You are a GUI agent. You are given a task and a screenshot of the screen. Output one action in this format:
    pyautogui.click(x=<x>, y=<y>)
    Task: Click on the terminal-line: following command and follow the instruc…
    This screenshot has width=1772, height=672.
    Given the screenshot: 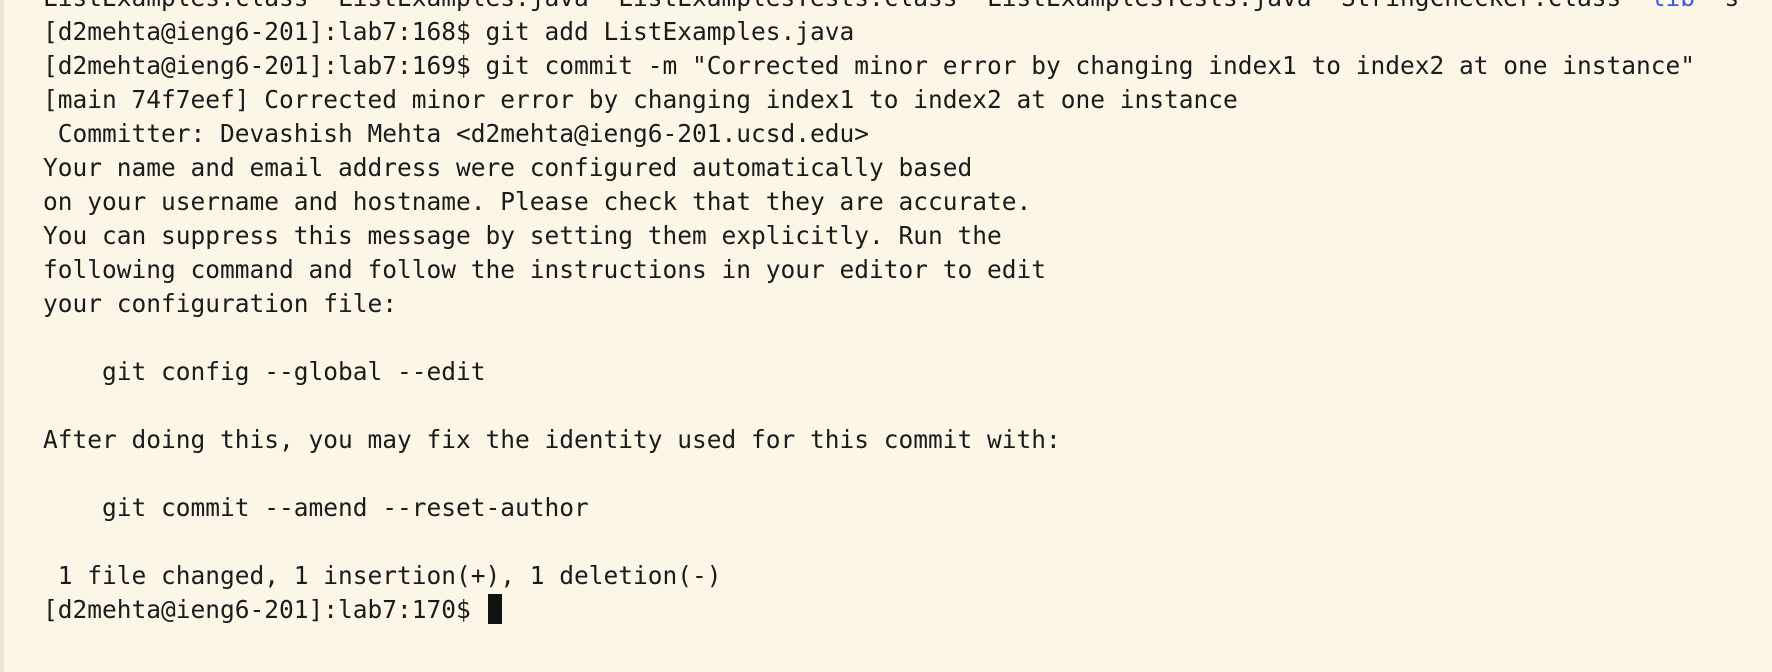 What is the action you would take?
    pyautogui.click(x=545, y=269)
    